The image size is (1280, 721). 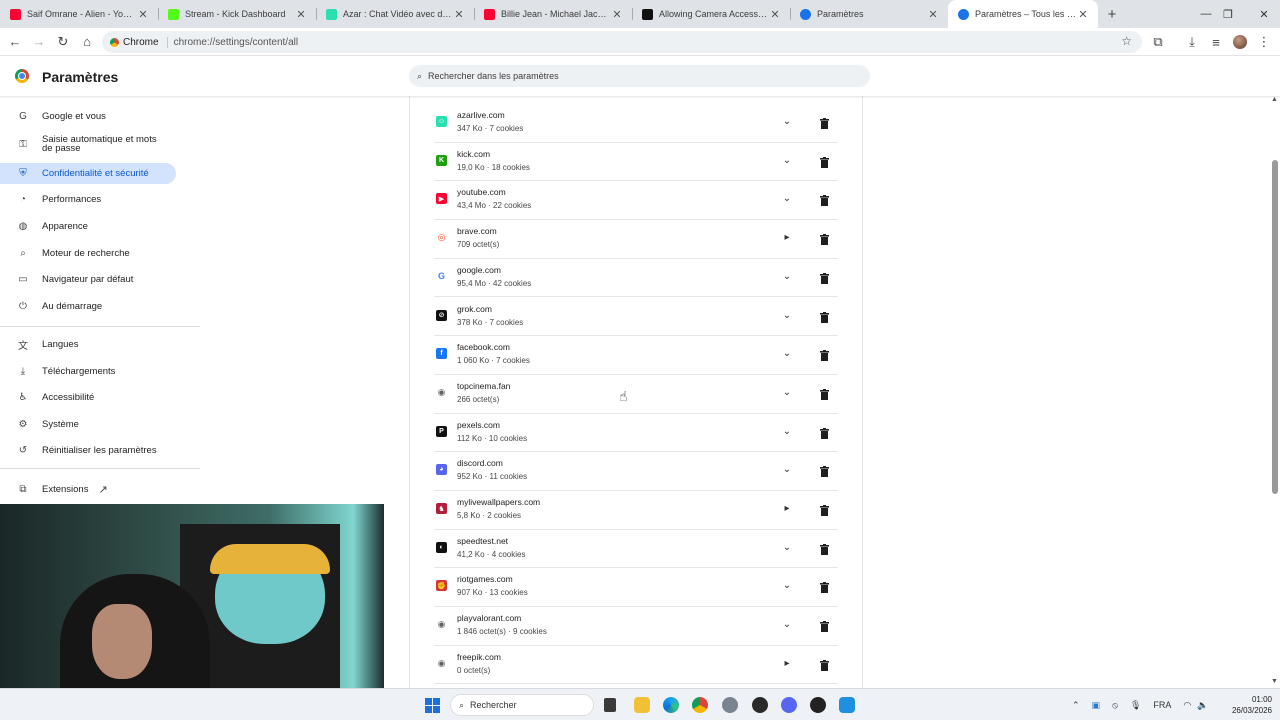 I want to click on browser-tab: Stream - Kick Dashboard ✕, so click(x=237, y=14).